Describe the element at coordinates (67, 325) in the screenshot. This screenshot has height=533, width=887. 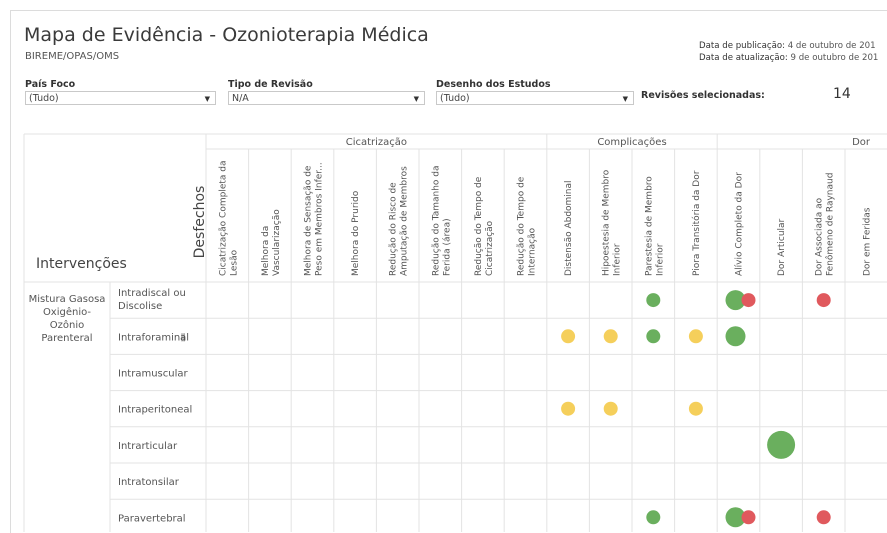
I see `intervention-group-label: Ozônio` at that location.